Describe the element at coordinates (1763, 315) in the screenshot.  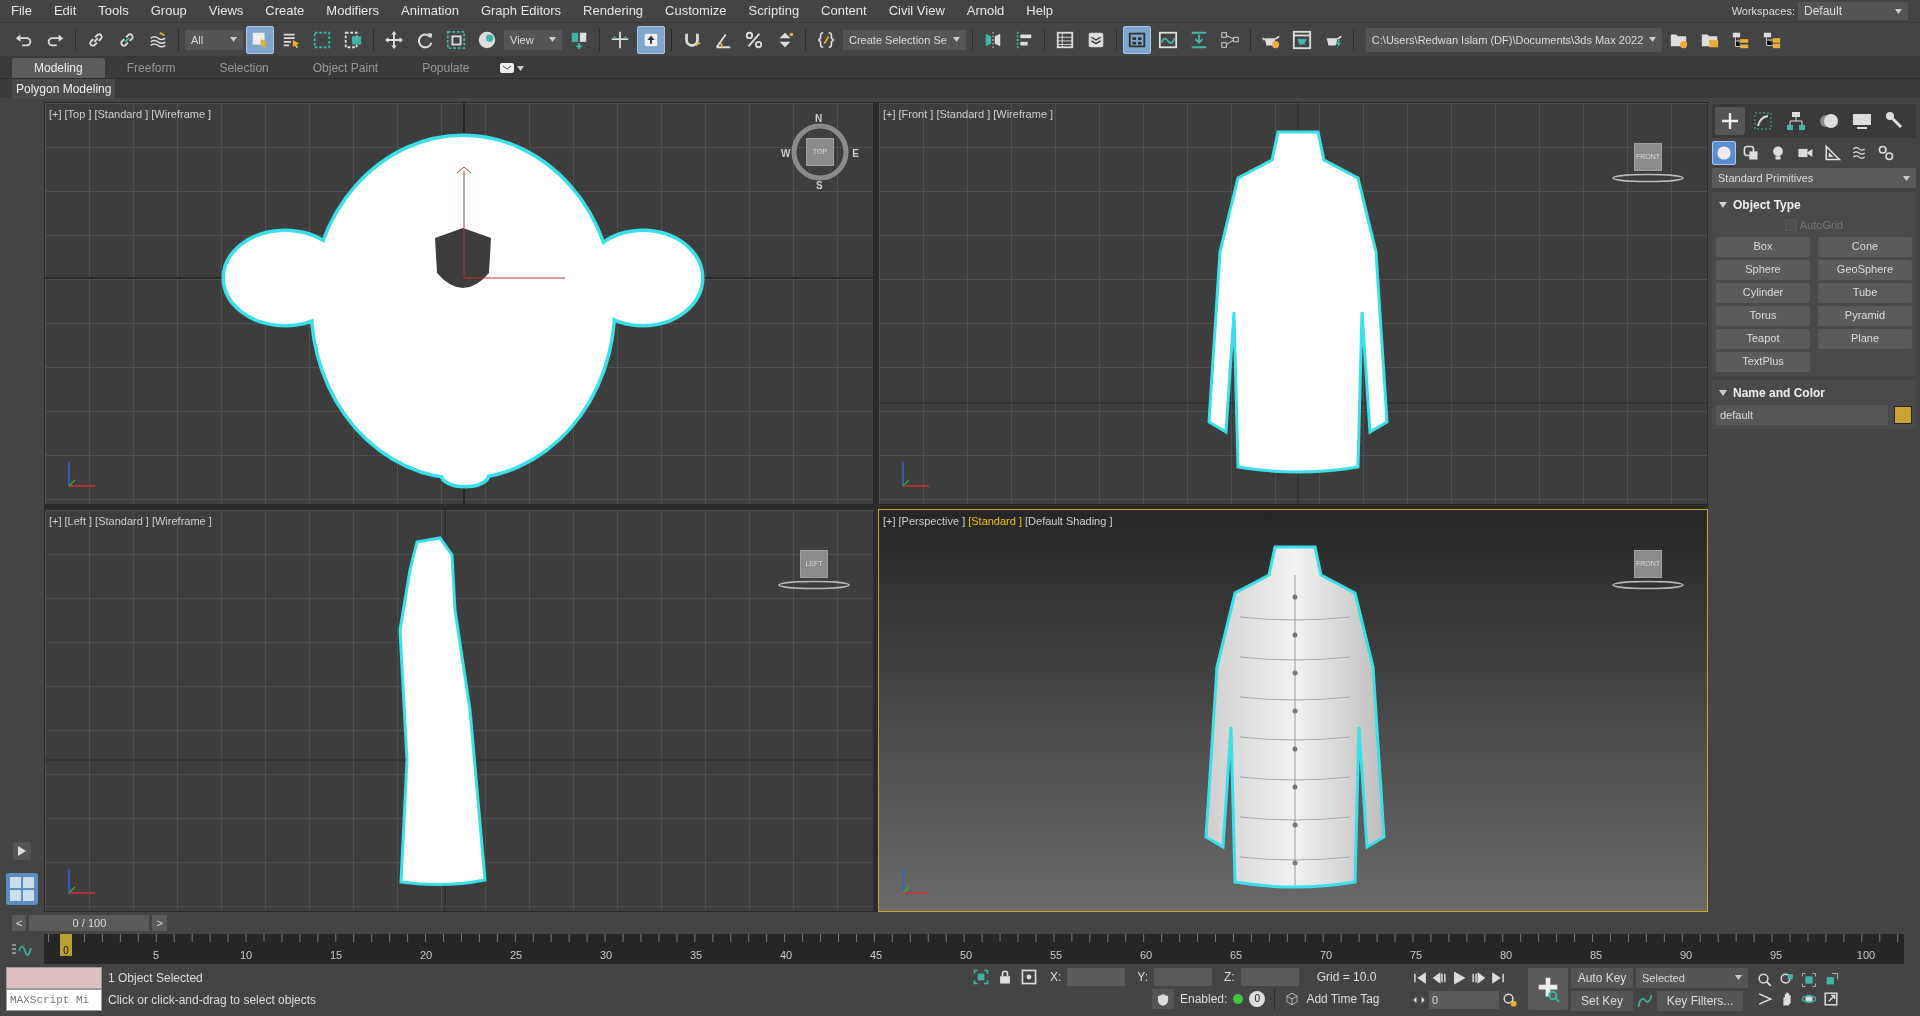
I see `primitive-button: Torus` at that location.